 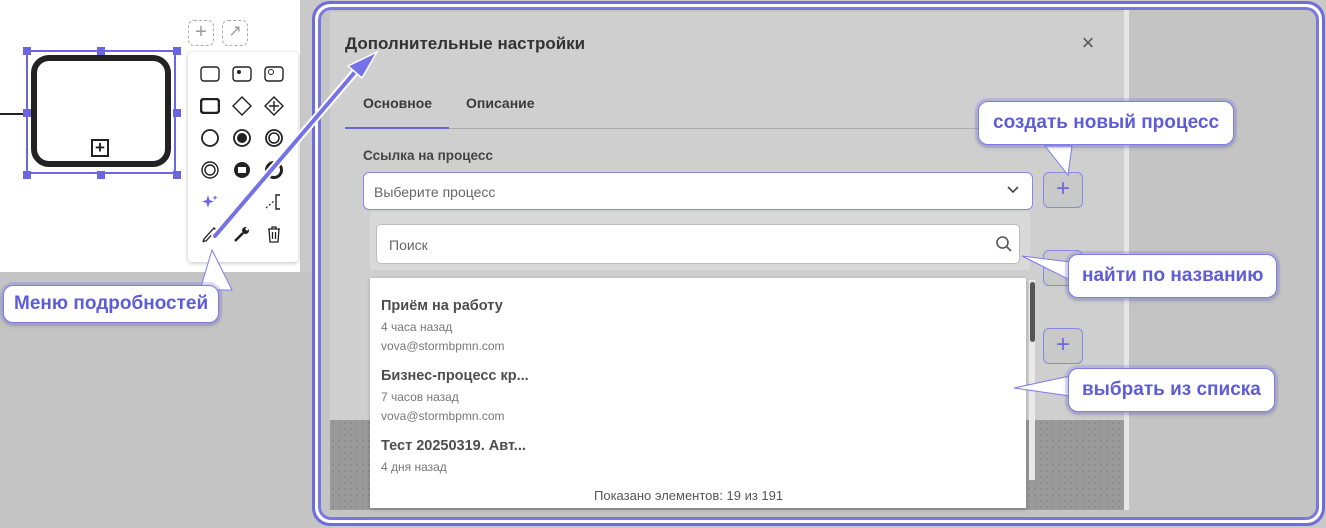 I want to click on tab-main: Основное, so click(x=397, y=103).